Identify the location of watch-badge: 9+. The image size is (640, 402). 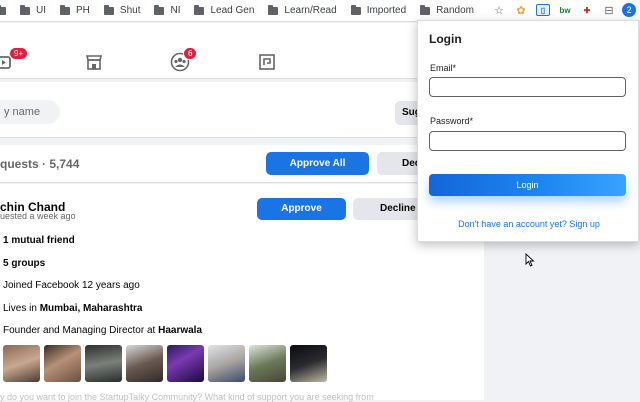
(19, 53).